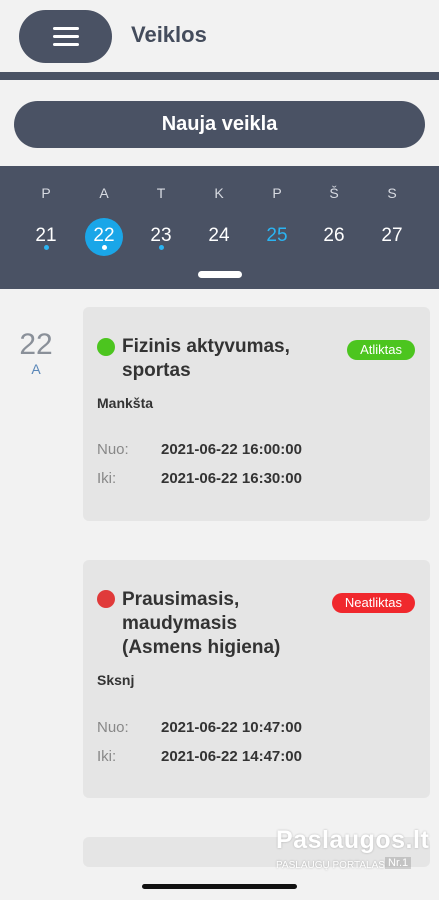 The width and height of the screenshot is (439, 900). What do you see at coordinates (116, 680) in the screenshot?
I see `activity-subtitle: Sksnj` at bounding box center [116, 680].